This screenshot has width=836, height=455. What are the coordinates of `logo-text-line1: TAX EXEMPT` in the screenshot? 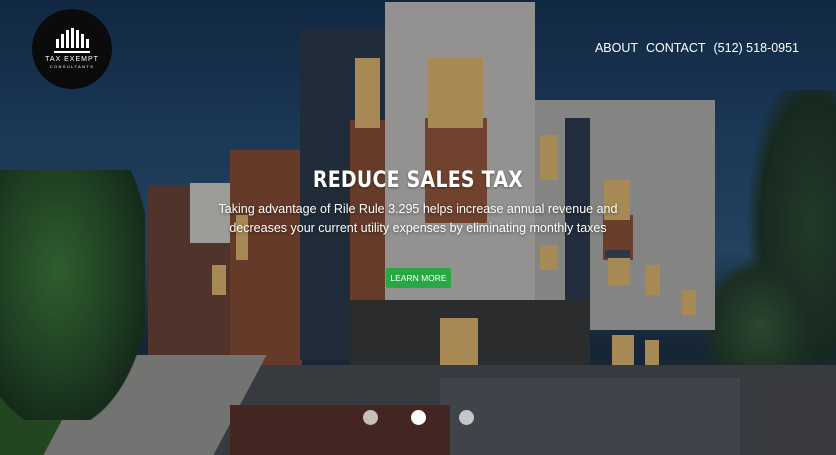 It's located at (72, 59).